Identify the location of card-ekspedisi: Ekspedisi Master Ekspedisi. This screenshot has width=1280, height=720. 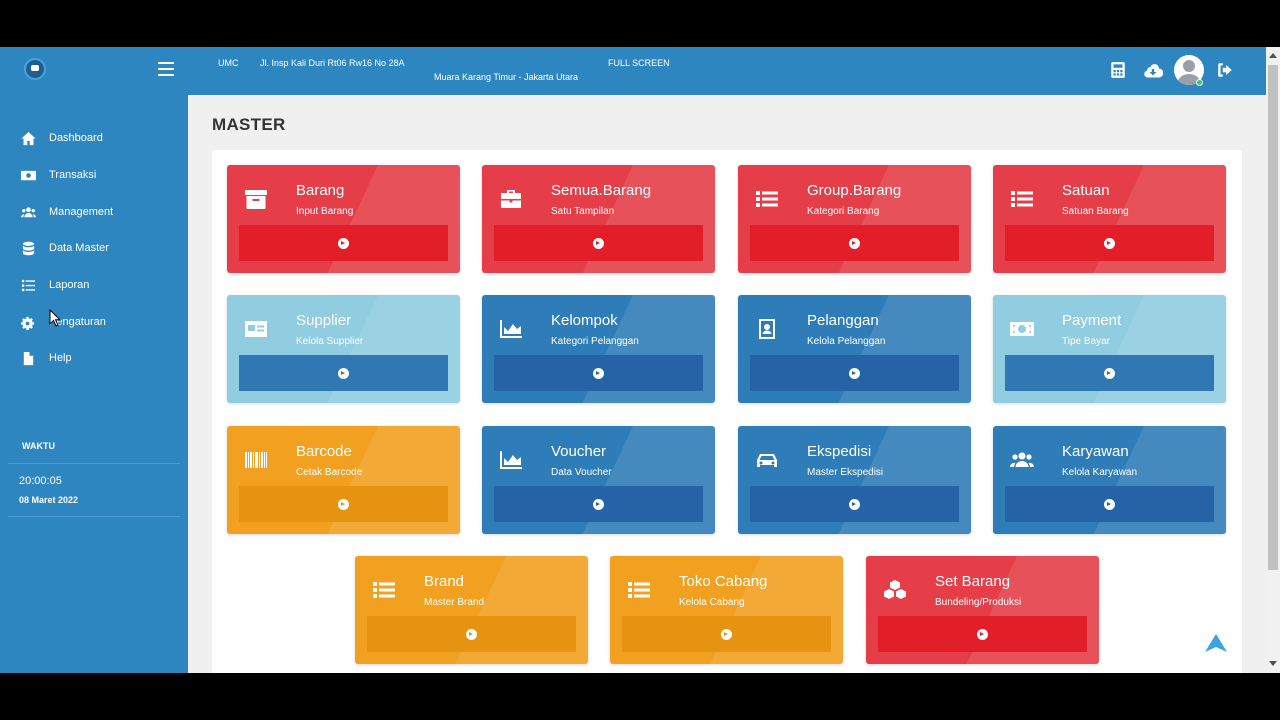
(854, 480).